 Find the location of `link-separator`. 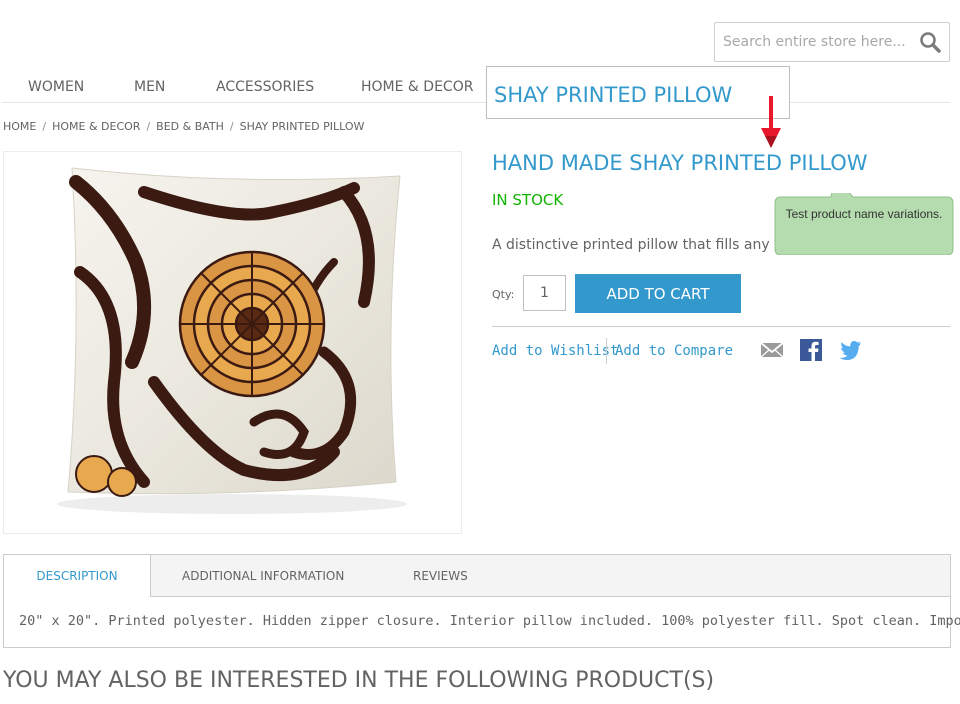

link-separator is located at coordinates (606, 351).